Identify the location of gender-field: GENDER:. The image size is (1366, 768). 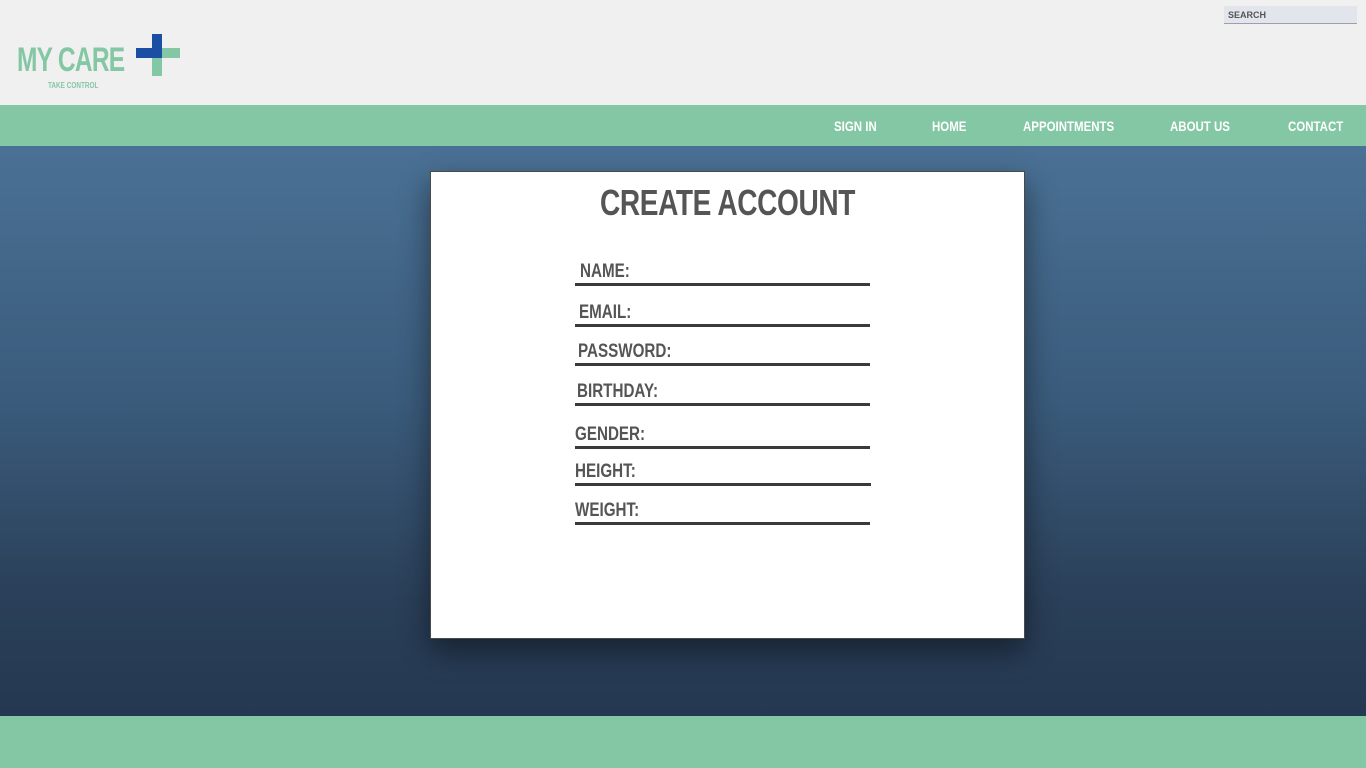
(722, 434).